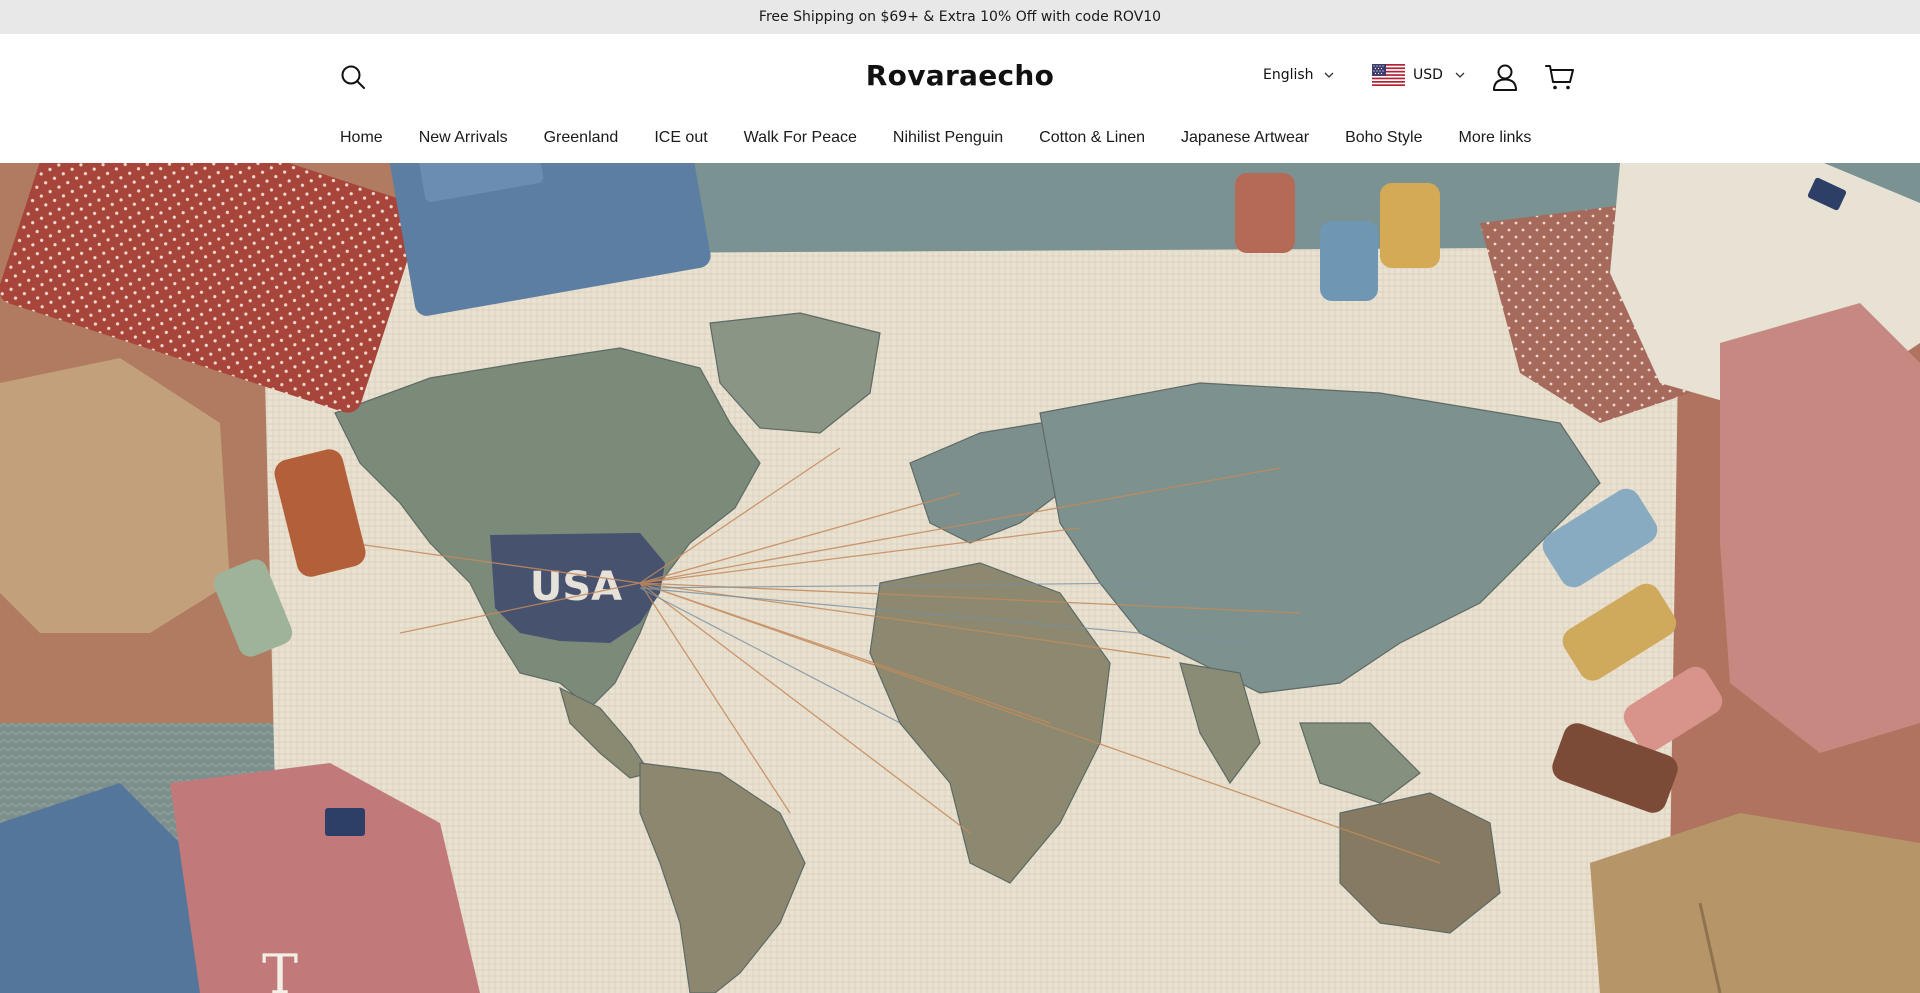  I want to click on nav-item-ice-out: ICE out, so click(680, 138).